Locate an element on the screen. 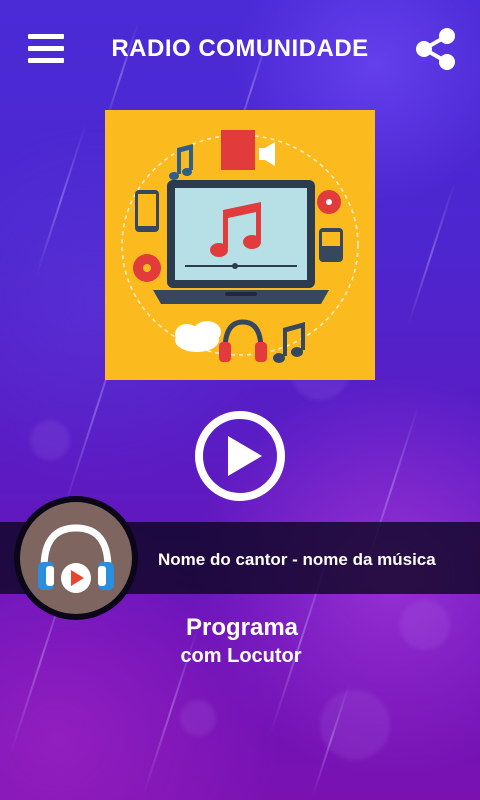 Image resolution: width=480 pixels, height=800 pixels. station-logo is located at coordinates (76, 558).